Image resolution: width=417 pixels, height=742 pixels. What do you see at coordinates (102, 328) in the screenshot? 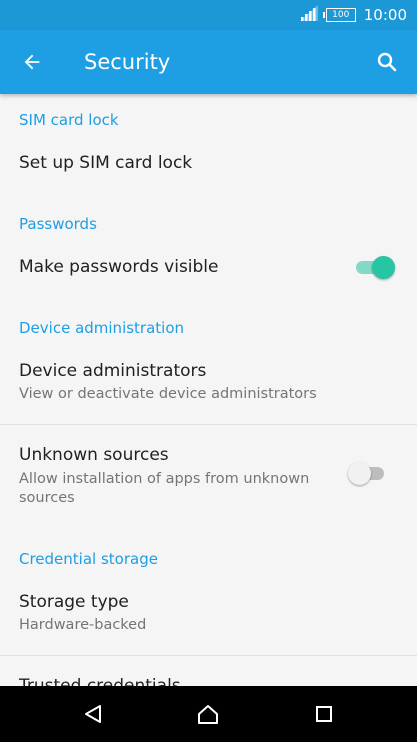
I see `section-header-device-administration: Device administration` at bounding box center [102, 328].